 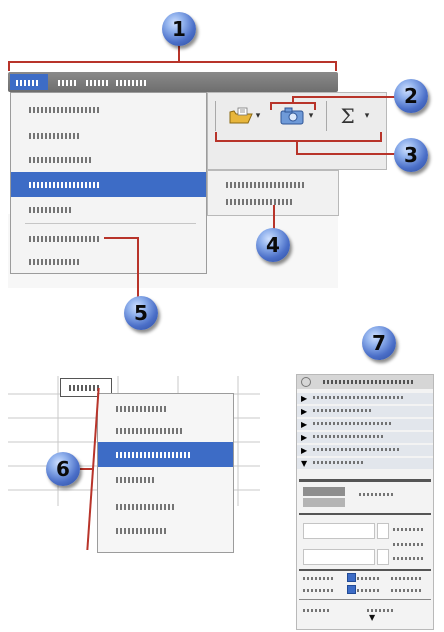 I want to click on callout-5-badge: 5, so click(x=141, y=313).